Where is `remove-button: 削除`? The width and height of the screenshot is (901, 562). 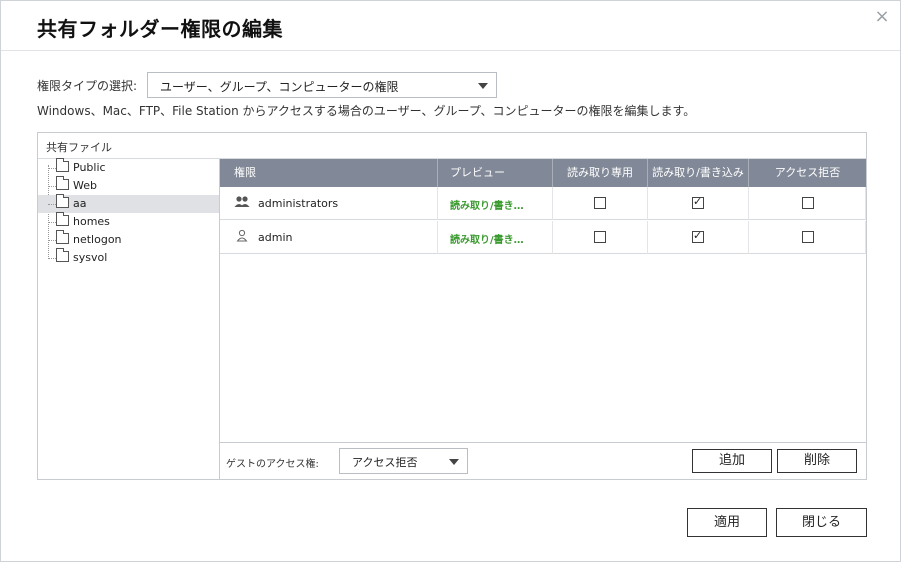
remove-button: 削除 is located at coordinates (817, 461).